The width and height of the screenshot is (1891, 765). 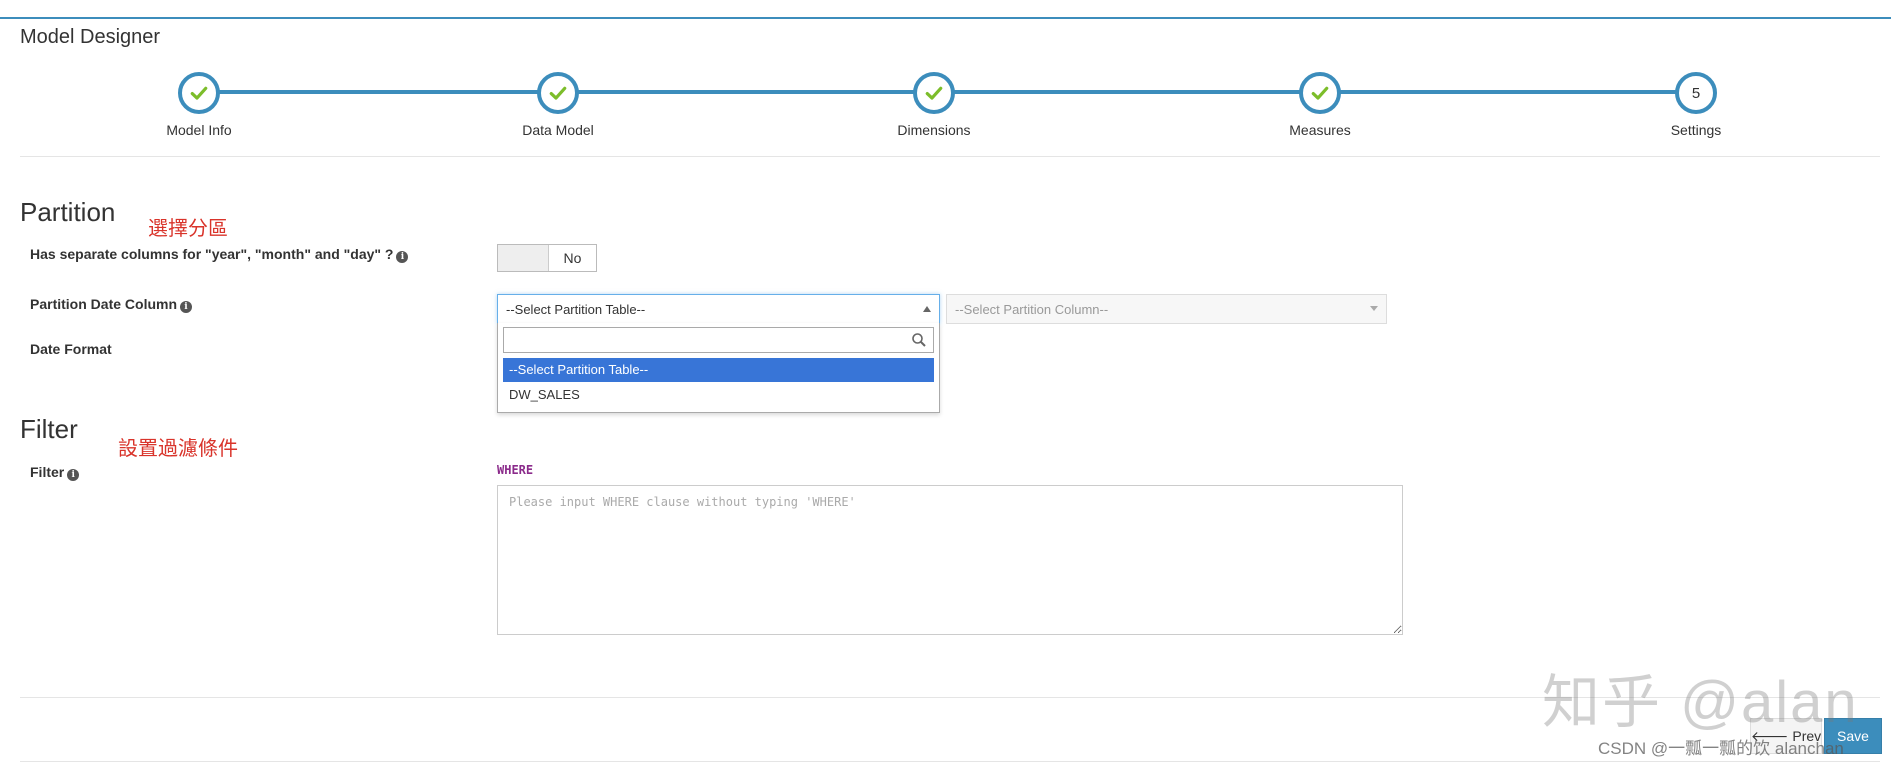 What do you see at coordinates (1696, 130) in the screenshot?
I see `step-label: Settings` at bounding box center [1696, 130].